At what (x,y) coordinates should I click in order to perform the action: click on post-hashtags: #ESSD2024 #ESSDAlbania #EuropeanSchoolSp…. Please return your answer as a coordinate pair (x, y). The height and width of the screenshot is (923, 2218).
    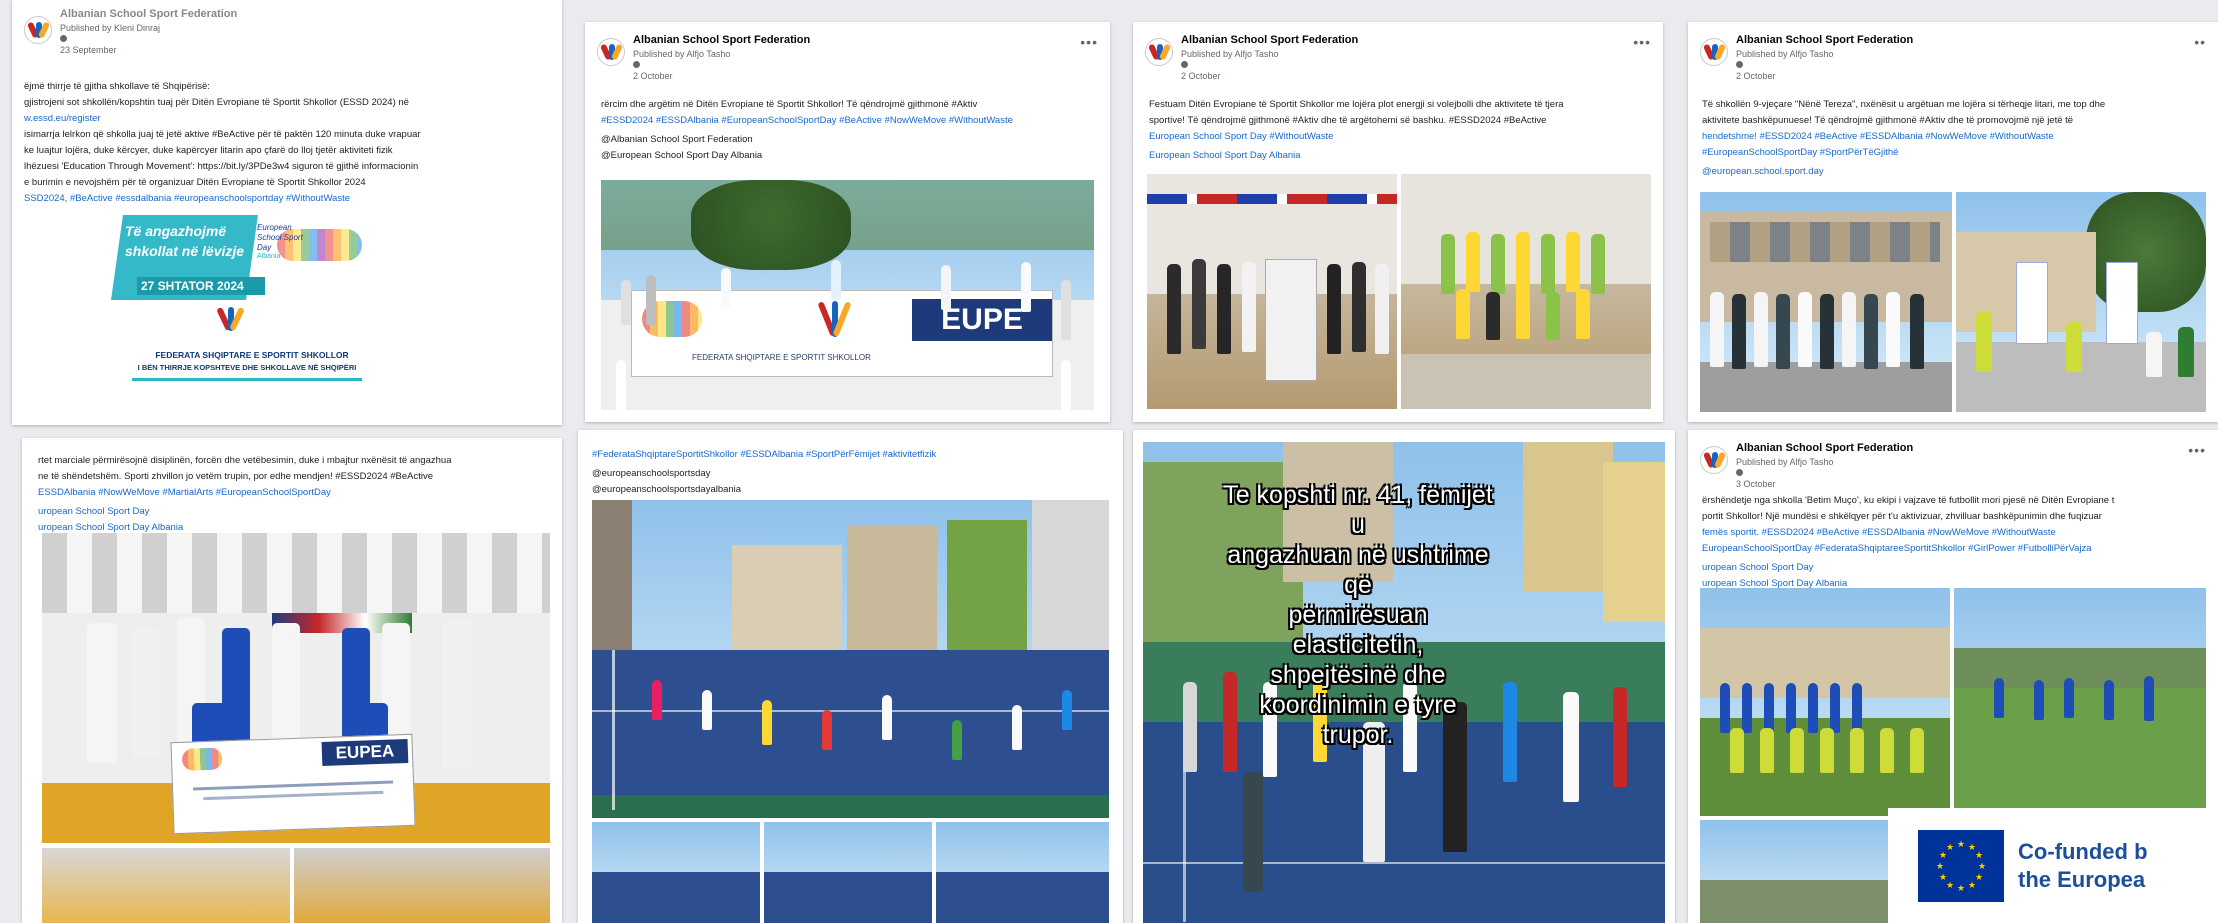
    Looking at the image, I should click on (848, 121).